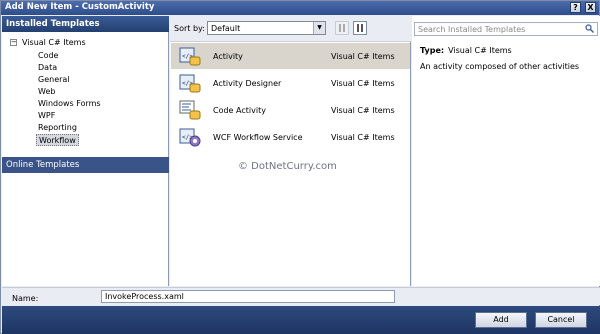  What do you see at coordinates (54, 42) in the screenshot?
I see `tree-root-label: Visual C# Items` at bounding box center [54, 42].